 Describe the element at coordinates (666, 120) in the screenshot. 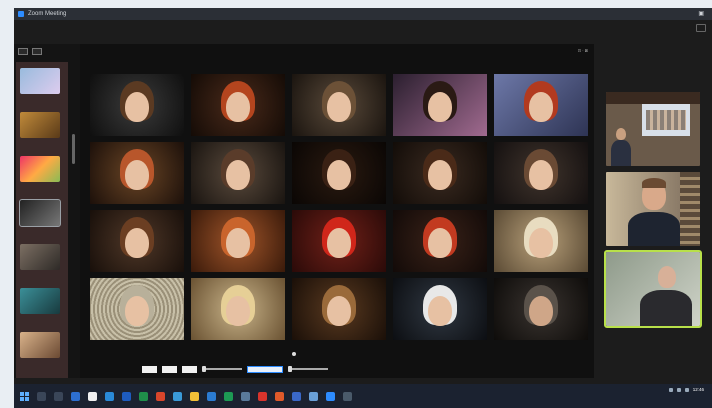

I see `projection-screen` at that location.